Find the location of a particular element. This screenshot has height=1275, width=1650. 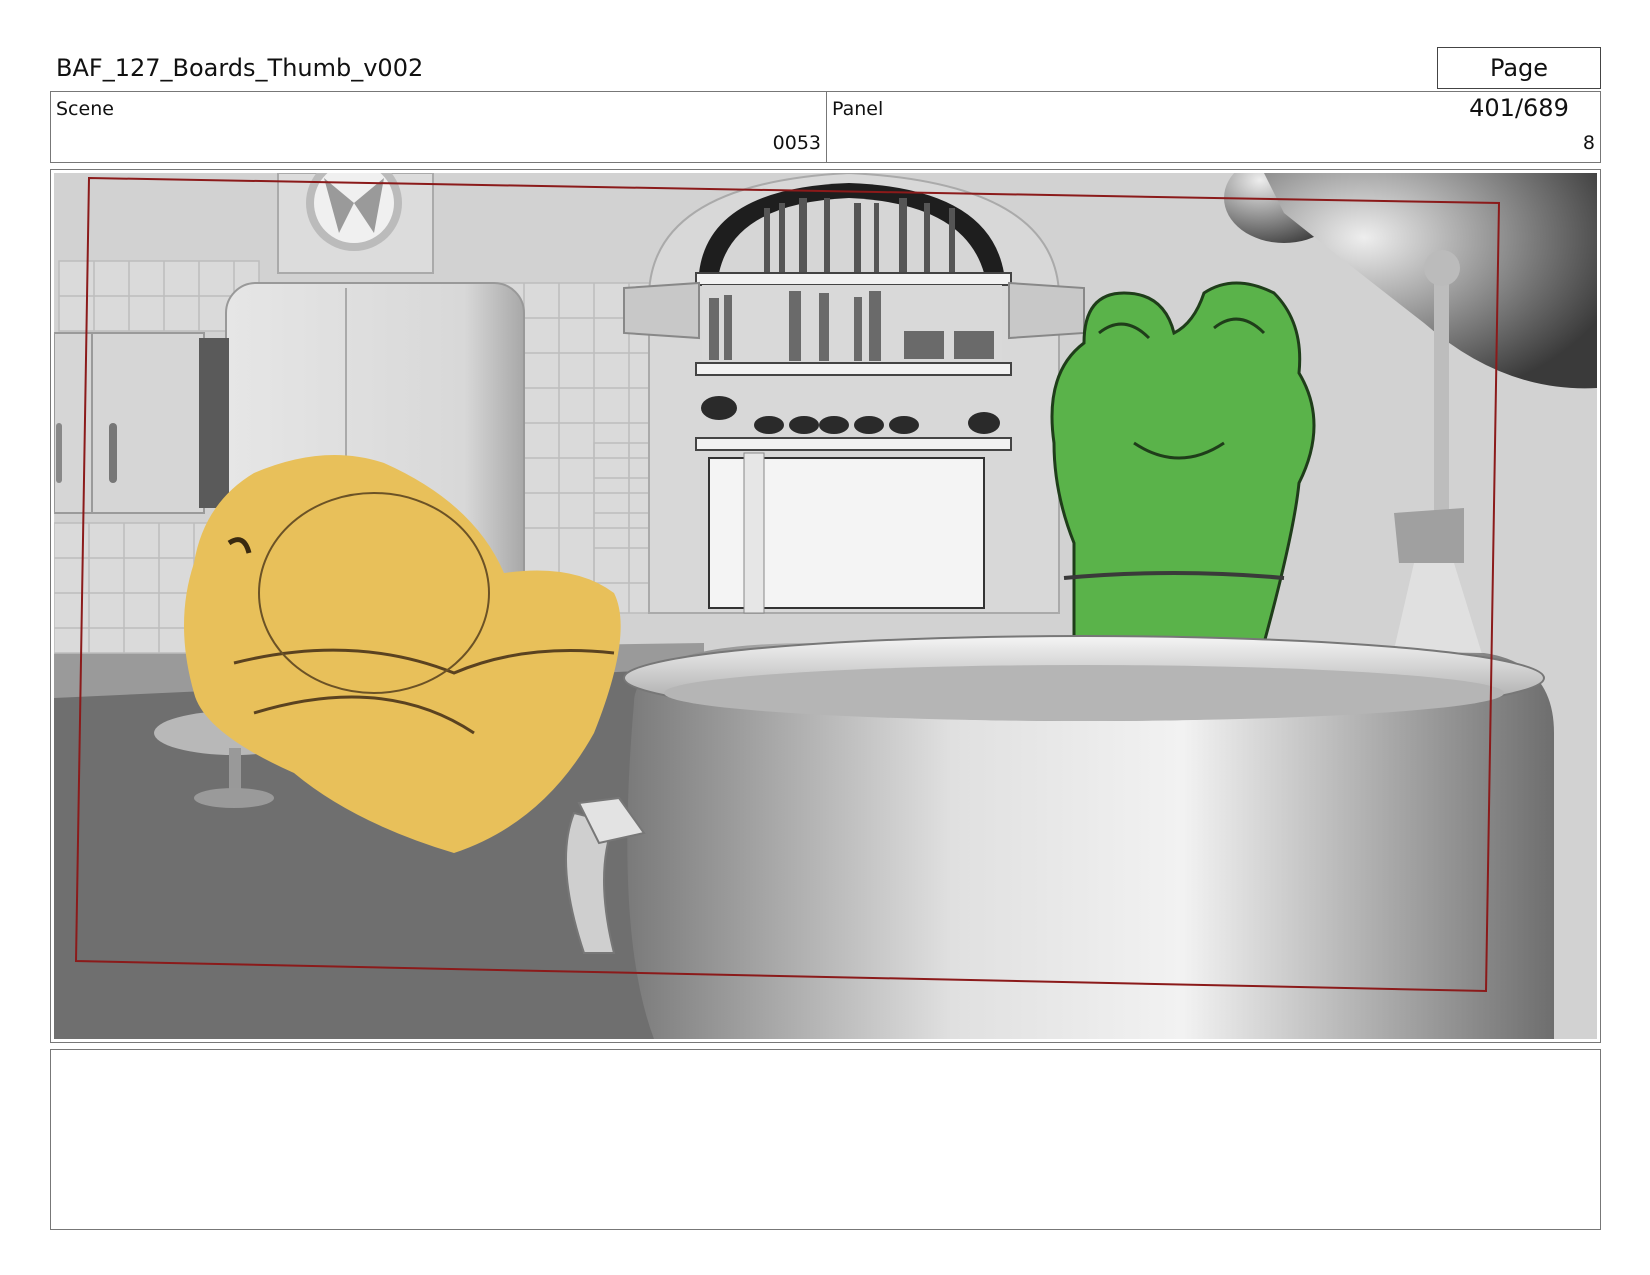

scene-cell: Scene 0053 is located at coordinates (439, 127).